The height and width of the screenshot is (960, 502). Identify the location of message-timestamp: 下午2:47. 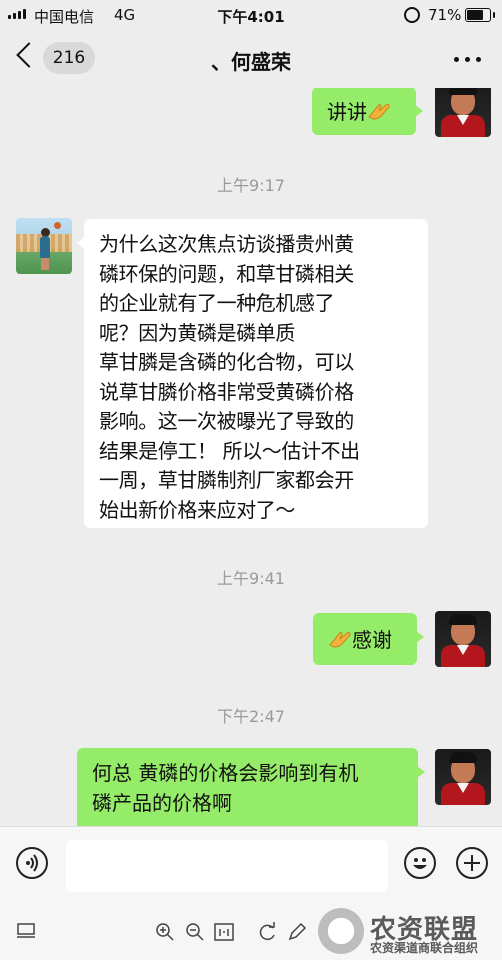
(251, 716).